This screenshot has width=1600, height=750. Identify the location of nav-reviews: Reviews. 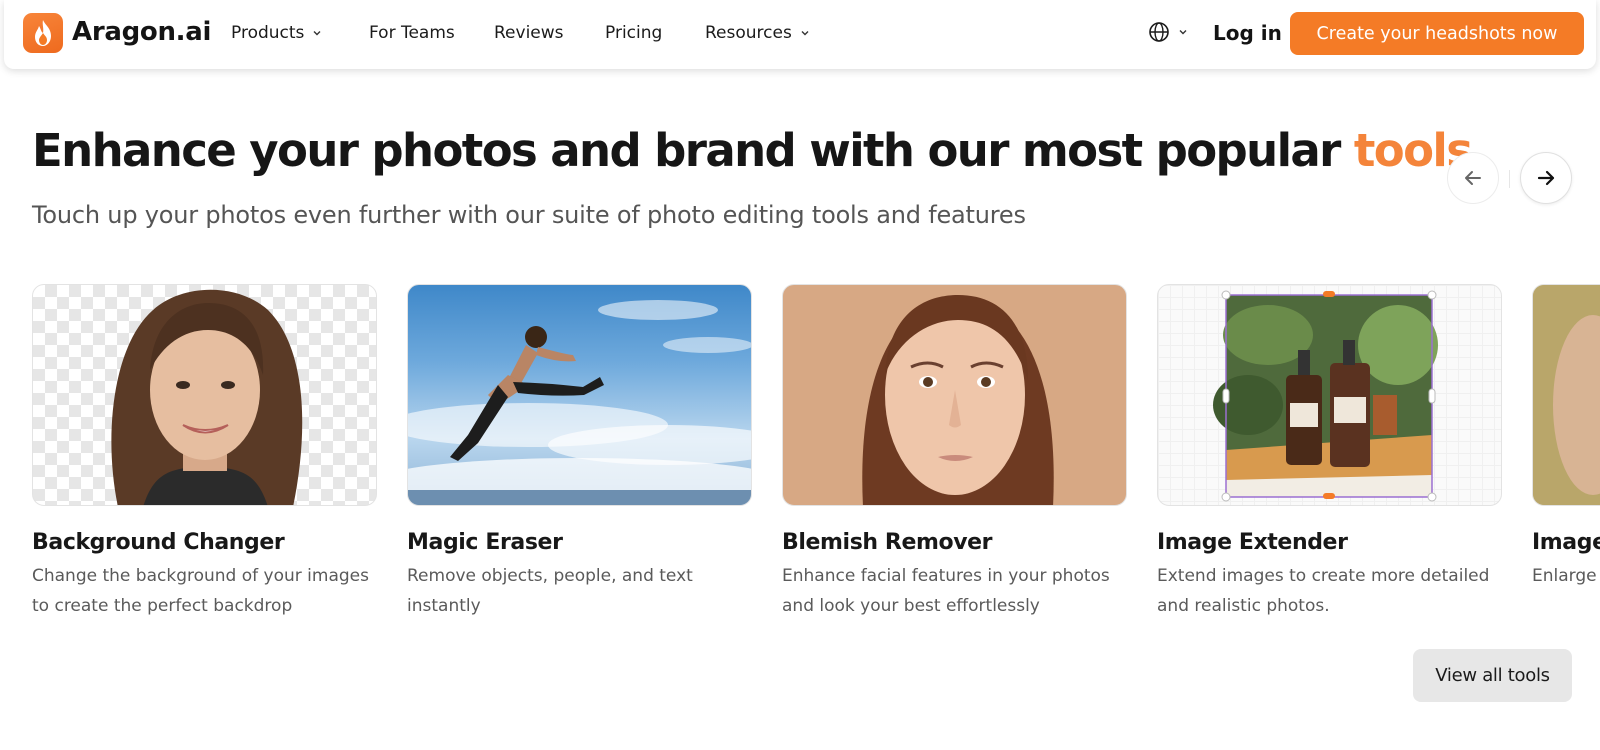
(529, 33).